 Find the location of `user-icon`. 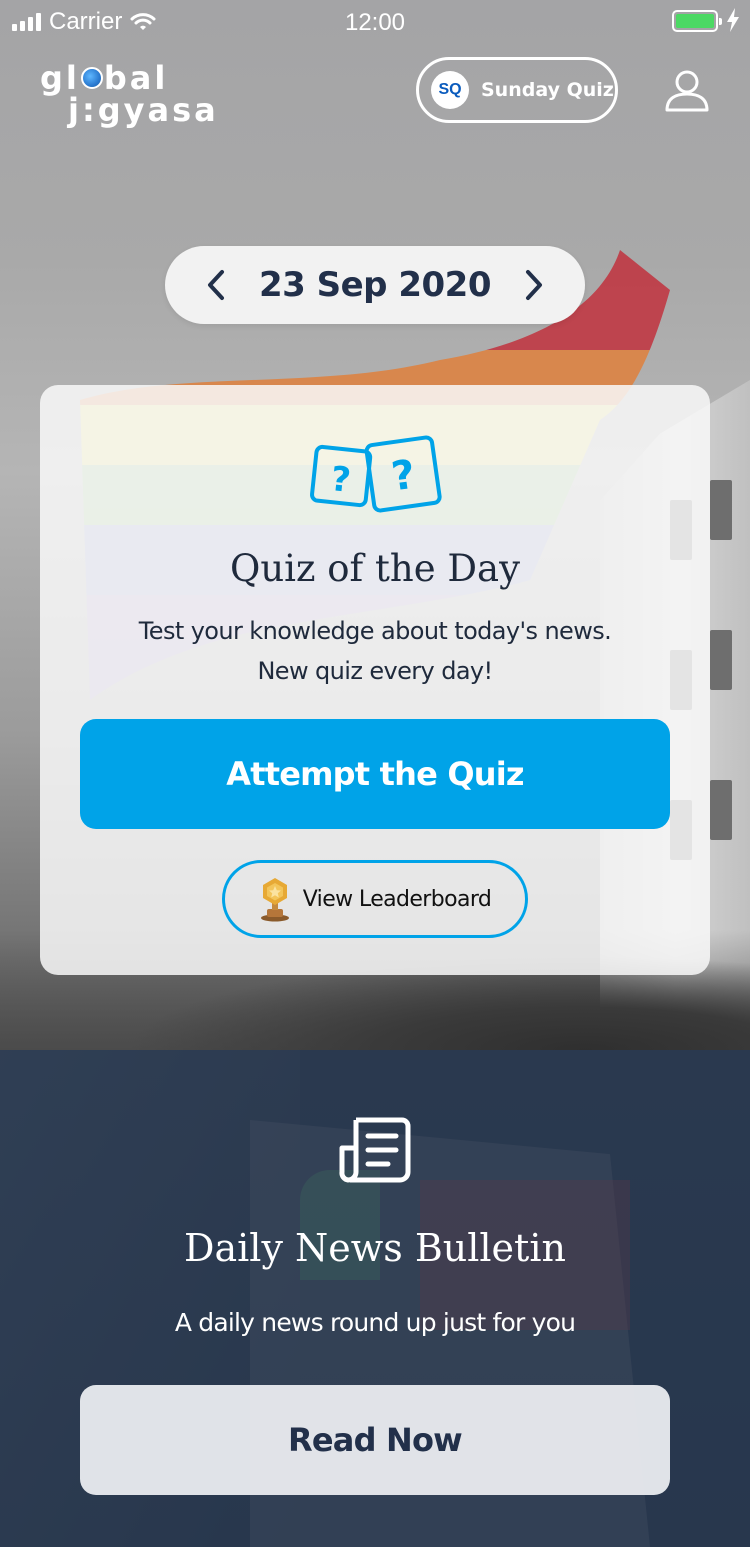

user-icon is located at coordinates (687, 91).